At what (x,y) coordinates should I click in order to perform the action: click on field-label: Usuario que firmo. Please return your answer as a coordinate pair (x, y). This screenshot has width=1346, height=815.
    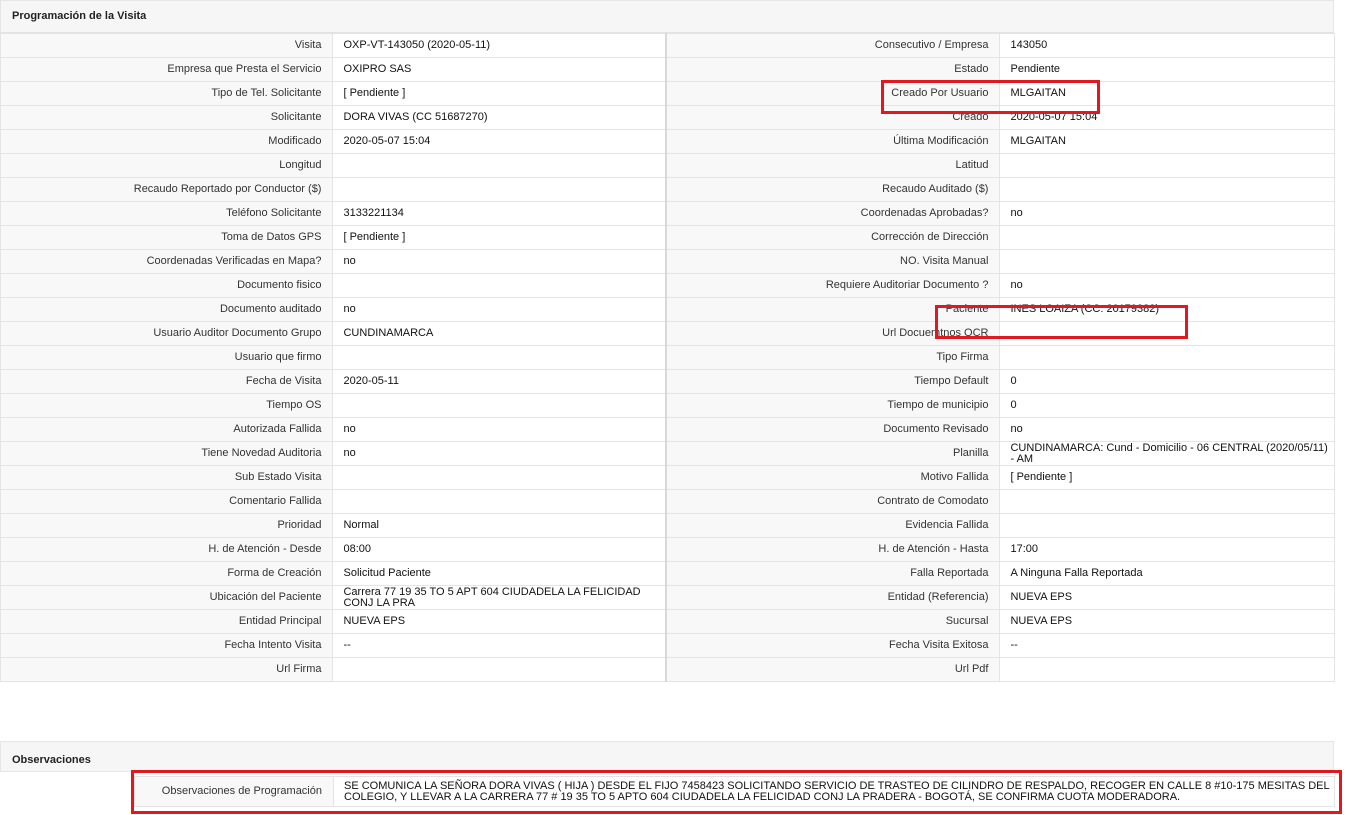
    Looking at the image, I should click on (167, 357).